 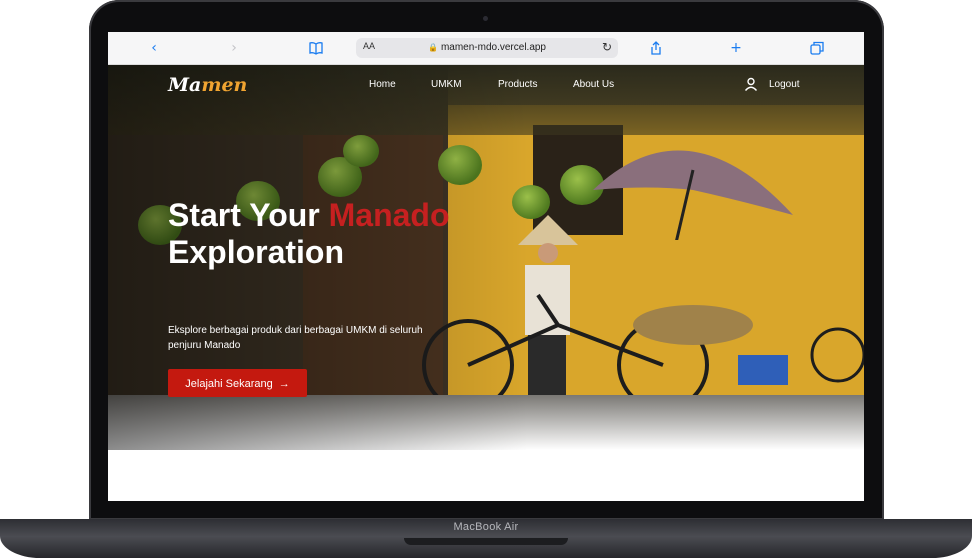 I want to click on share-icon, so click(x=656, y=48).